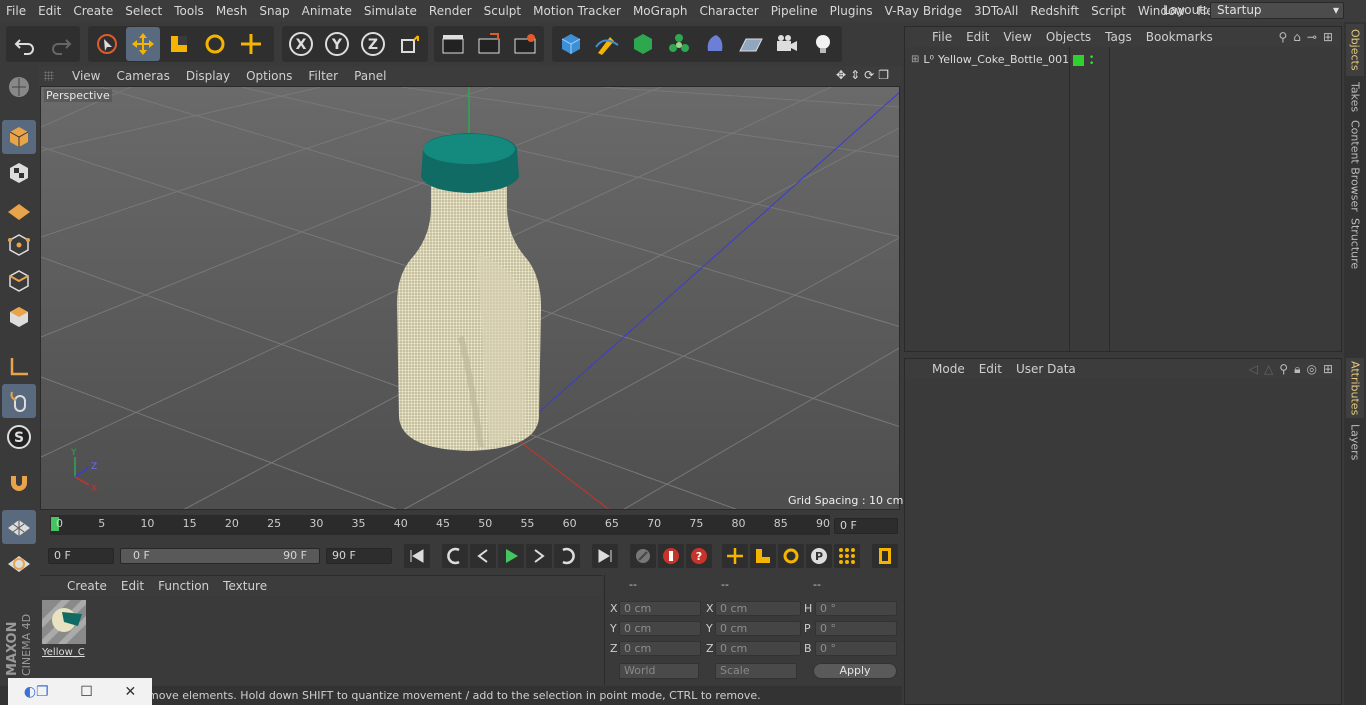 This screenshot has width=1366, height=705. What do you see at coordinates (208, 76) in the screenshot?
I see `viewport-menu-display: Display` at bounding box center [208, 76].